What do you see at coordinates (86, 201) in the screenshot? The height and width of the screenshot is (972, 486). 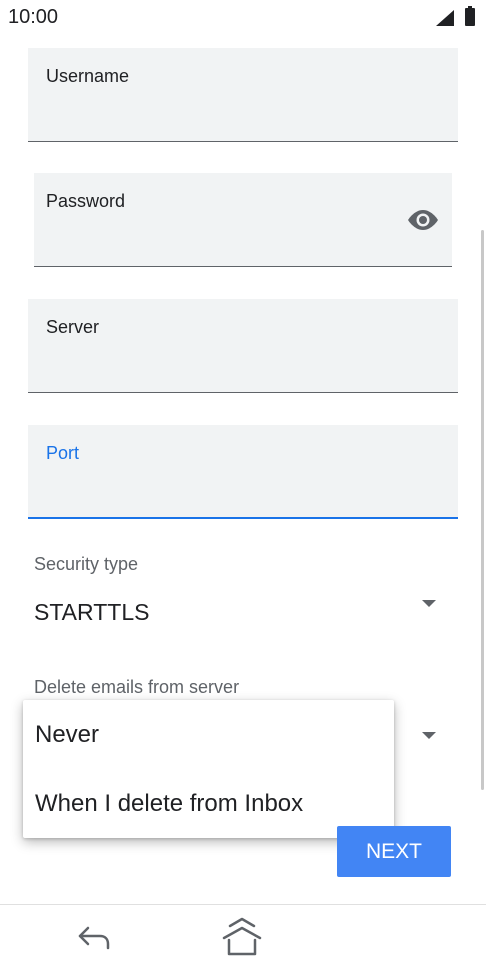 I see `password-label: Password` at bounding box center [86, 201].